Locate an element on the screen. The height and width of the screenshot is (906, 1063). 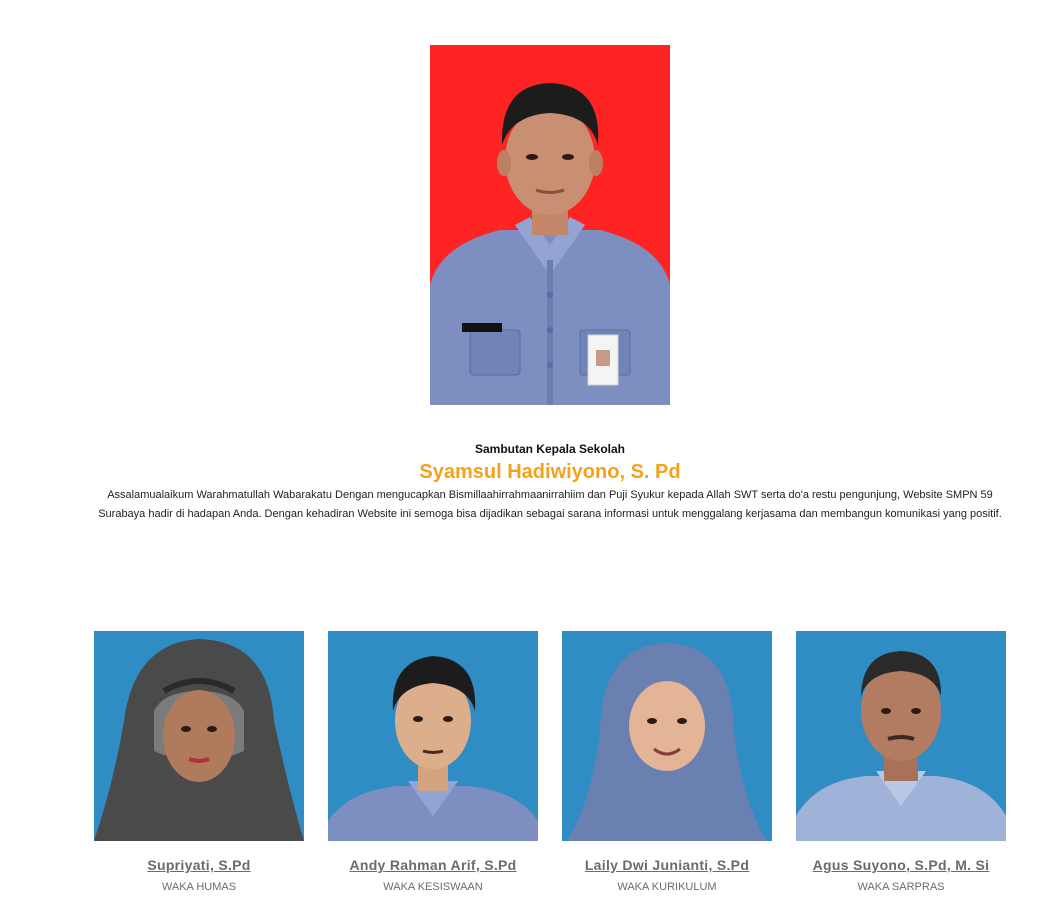
staff-card: Supriyati, S.Pd WAKA HUMAS is located at coordinates (199, 762).